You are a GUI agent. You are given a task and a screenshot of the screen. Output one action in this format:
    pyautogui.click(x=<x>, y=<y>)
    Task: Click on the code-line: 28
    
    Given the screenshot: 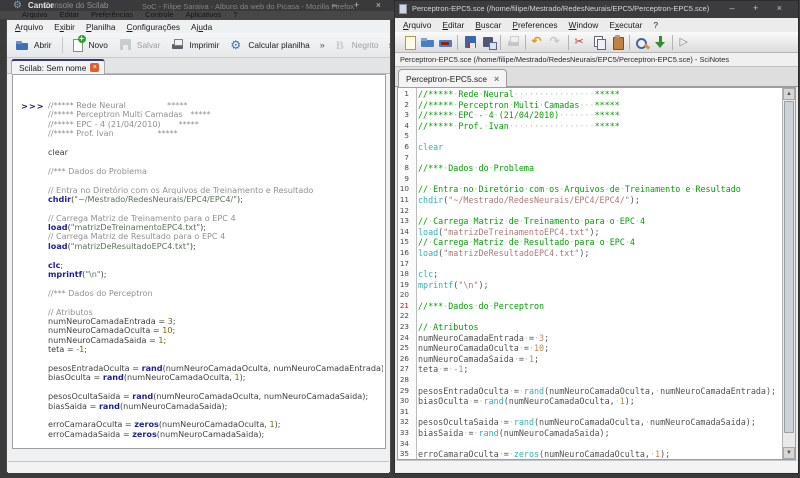 What is the action you would take?
    pyautogui.click(x=590, y=380)
    